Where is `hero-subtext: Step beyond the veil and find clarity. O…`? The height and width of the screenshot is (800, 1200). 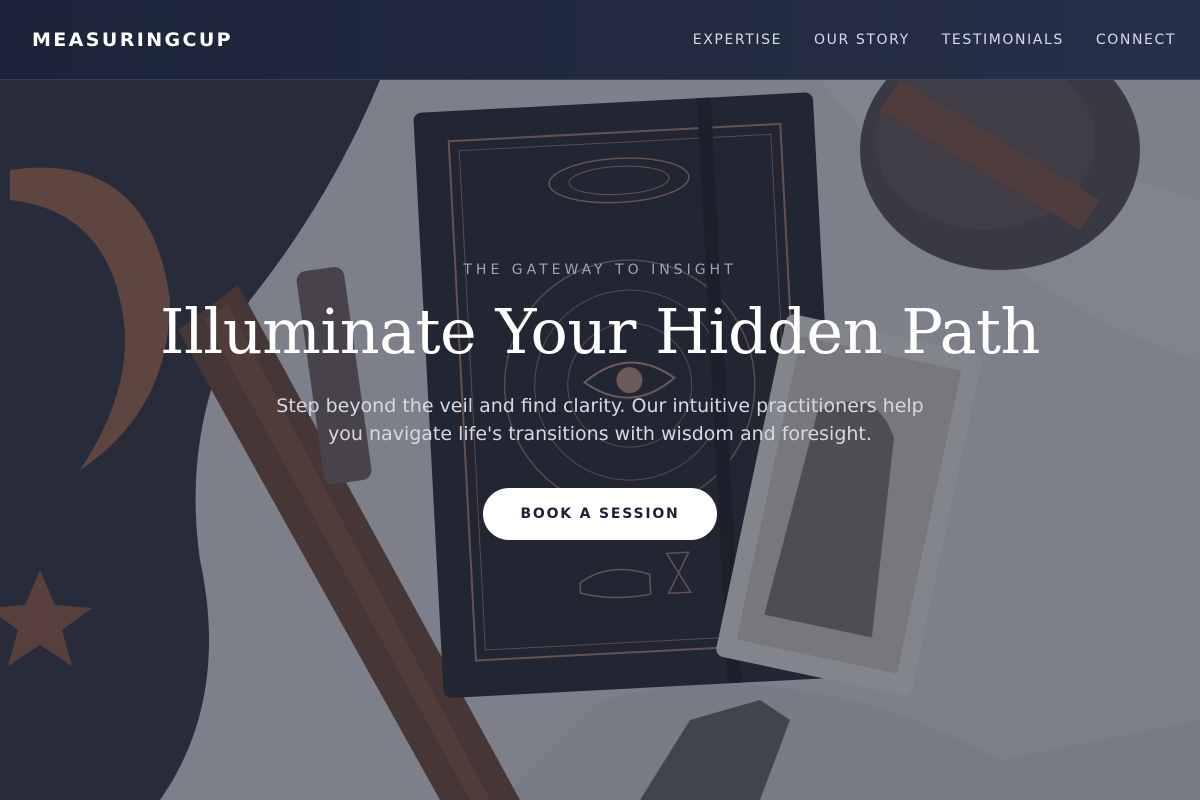
hero-subtext: Step beyond the veil and find clarity. O… is located at coordinates (600, 420).